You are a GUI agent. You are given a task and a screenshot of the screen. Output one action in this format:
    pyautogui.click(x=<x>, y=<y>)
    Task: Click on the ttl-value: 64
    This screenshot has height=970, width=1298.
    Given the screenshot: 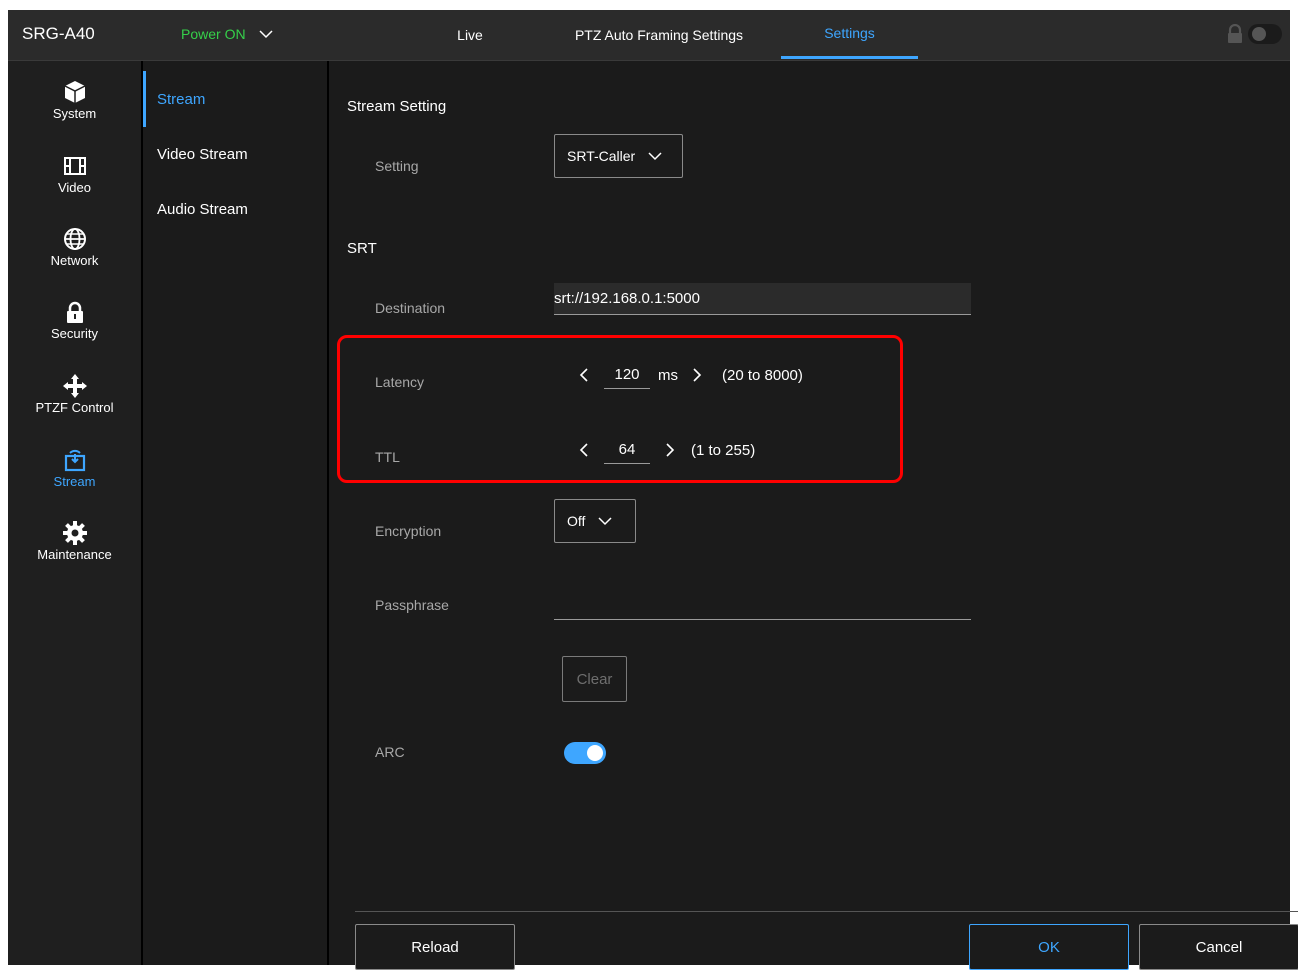 What is the action you would take?
    pyautogui.click(x=627, y=452)
    